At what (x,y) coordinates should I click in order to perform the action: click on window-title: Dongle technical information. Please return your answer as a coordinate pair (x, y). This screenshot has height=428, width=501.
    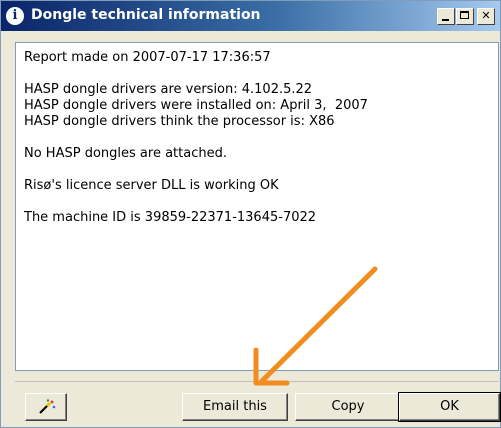
    Looking at the image, I should click on (146, 15).